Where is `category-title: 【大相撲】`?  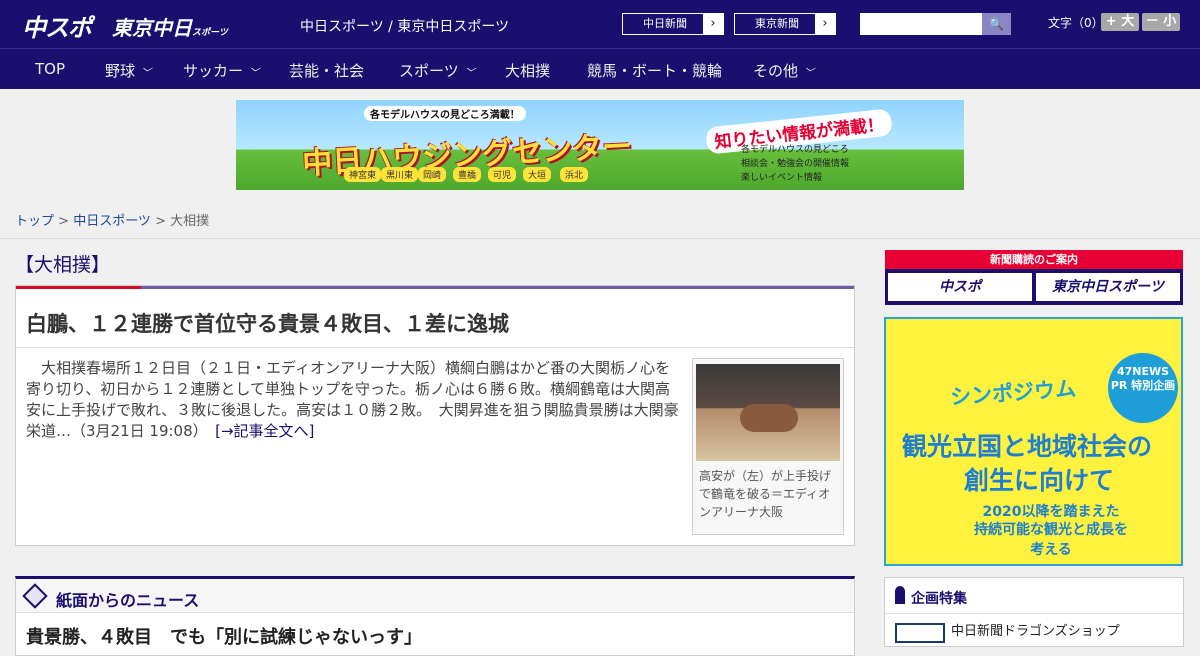
category-title: 【大相撲】 is located at coordinates (63, 265).